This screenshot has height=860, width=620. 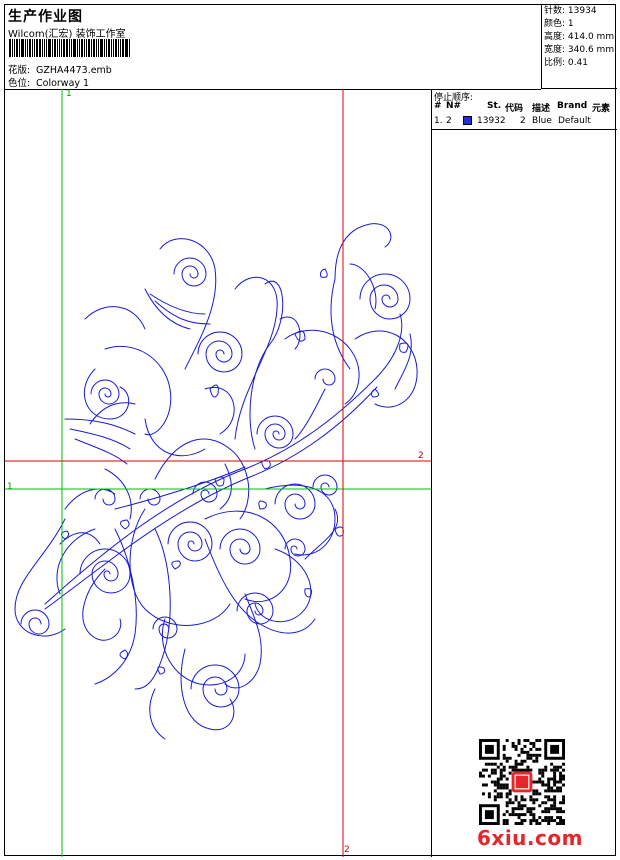 I want to click on colorway-row: 色位: Colorway 1, so click(x=48, y=82).